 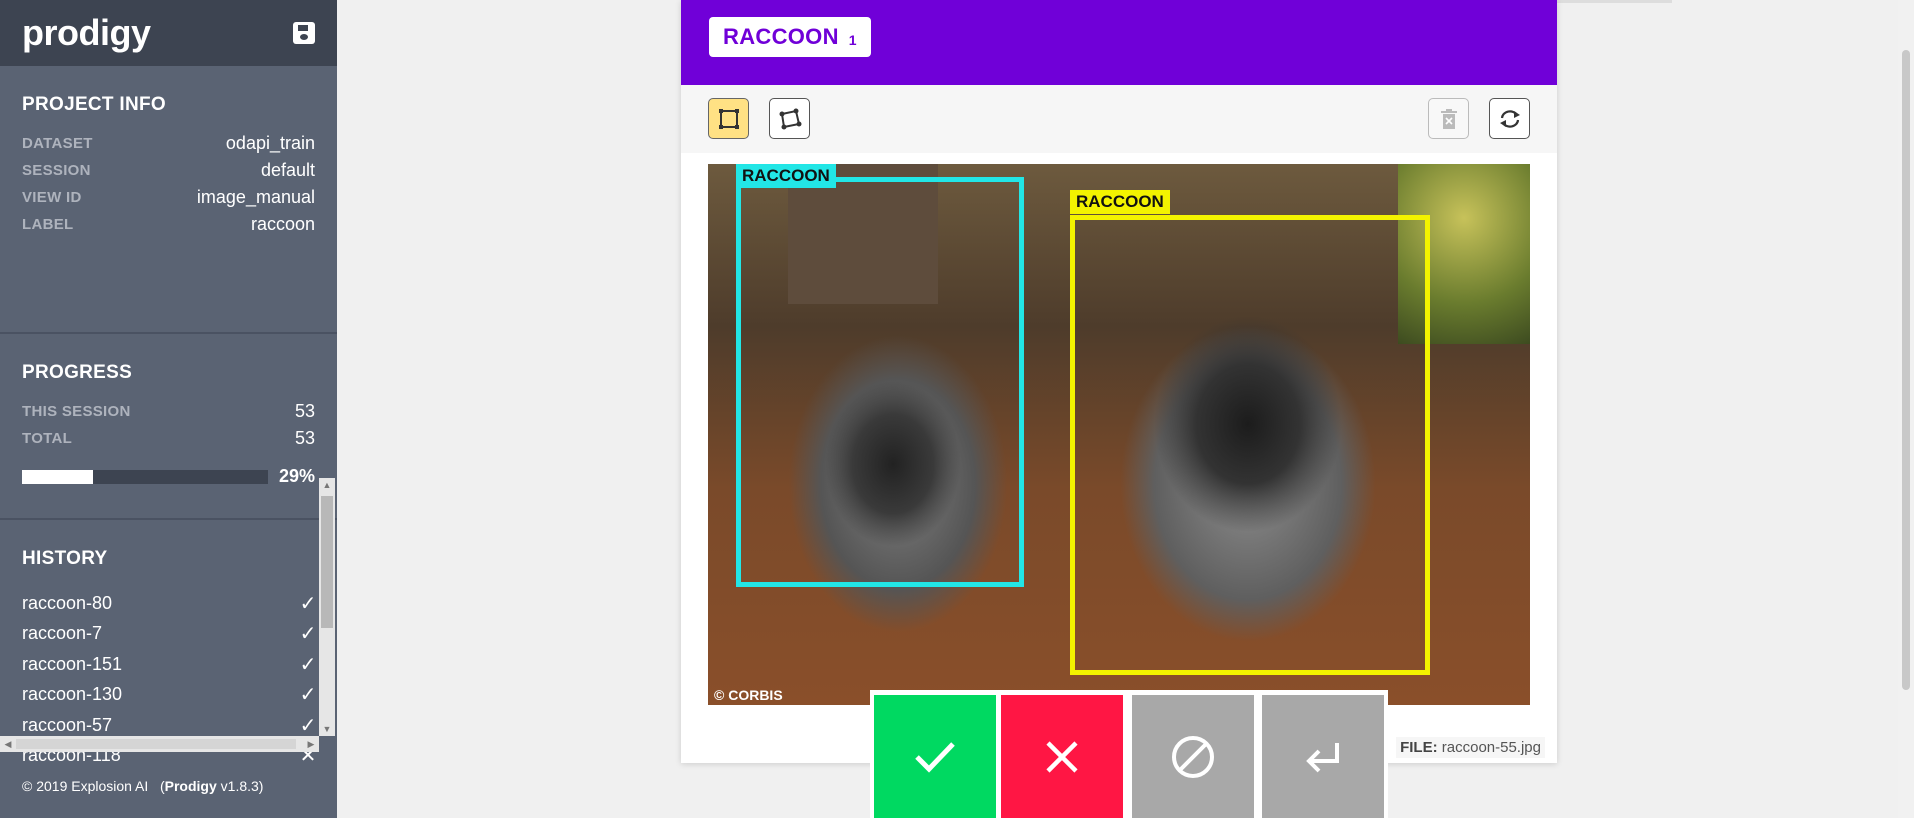 I want to click on history-item-label: raccoon-57, so click(x=67, y=724).